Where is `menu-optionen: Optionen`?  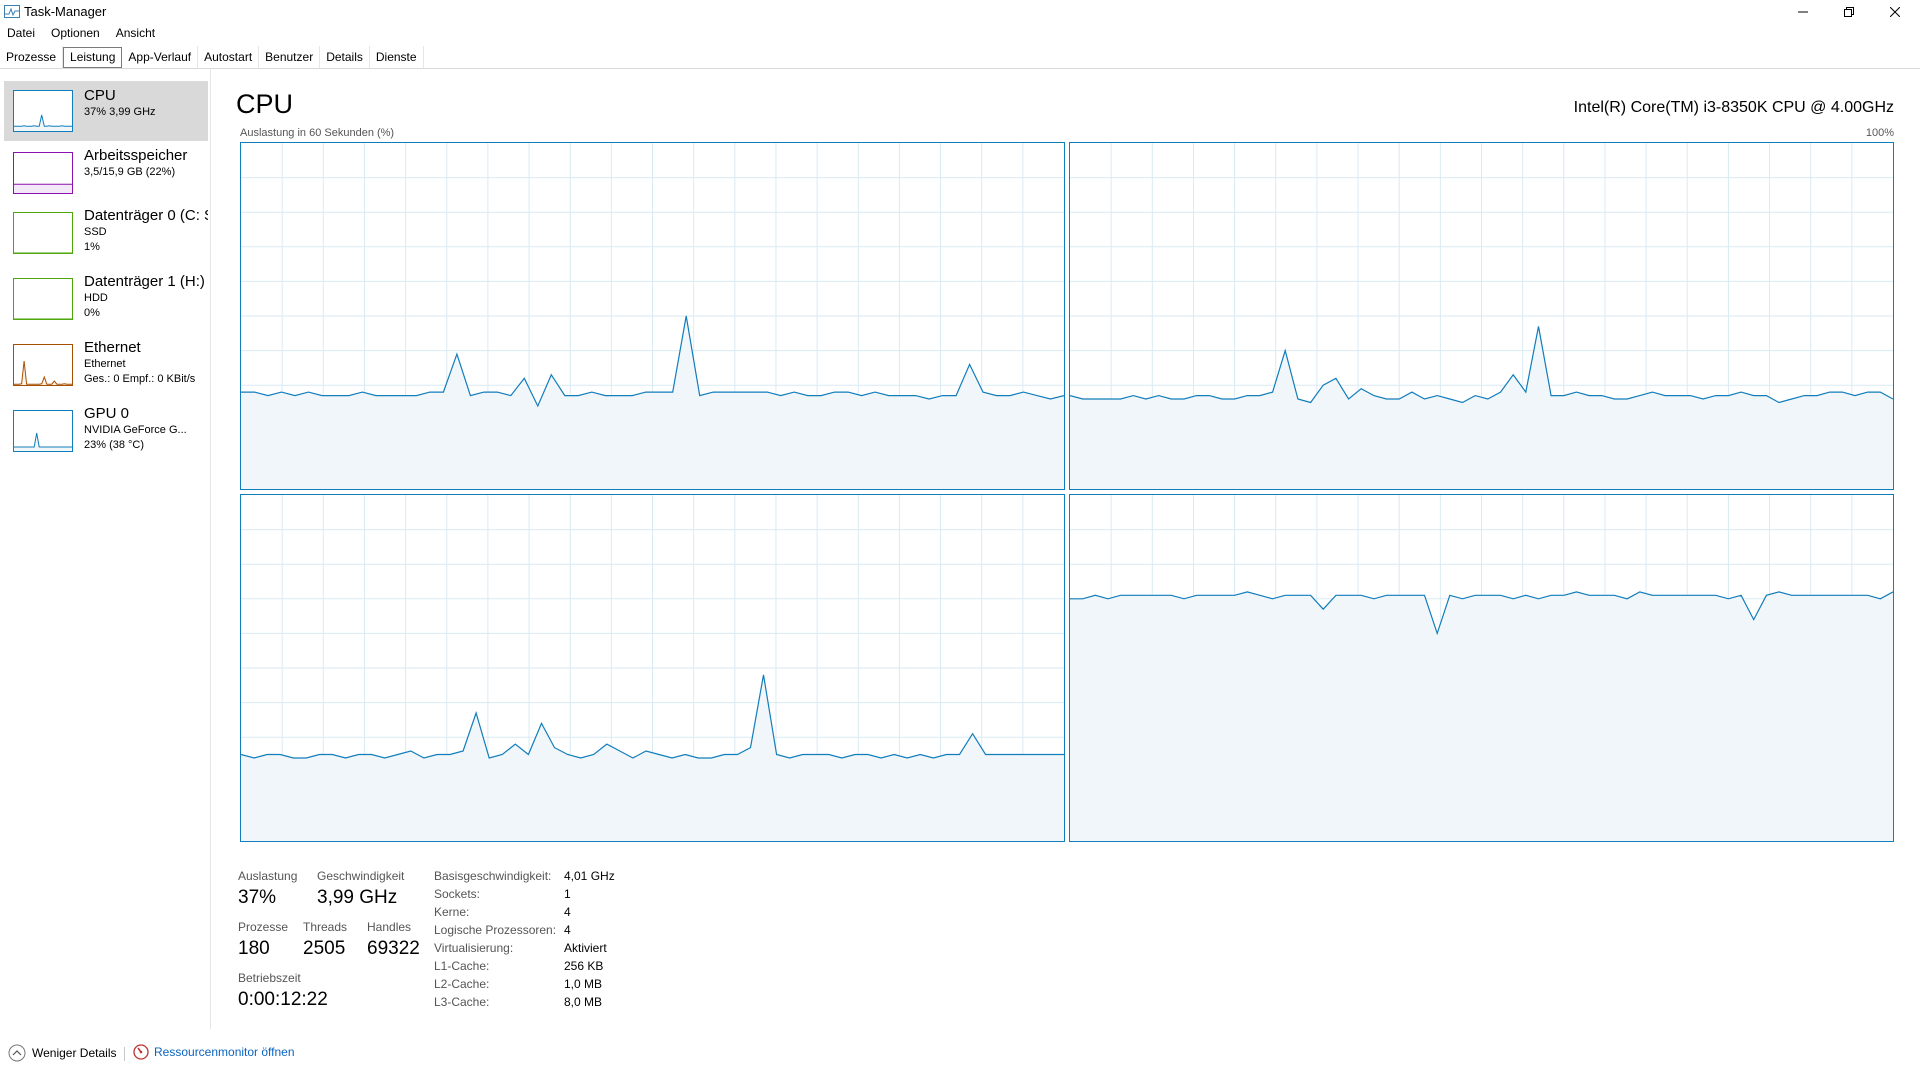
menu-optionen: Optionen is located at coordinates (75, 34).